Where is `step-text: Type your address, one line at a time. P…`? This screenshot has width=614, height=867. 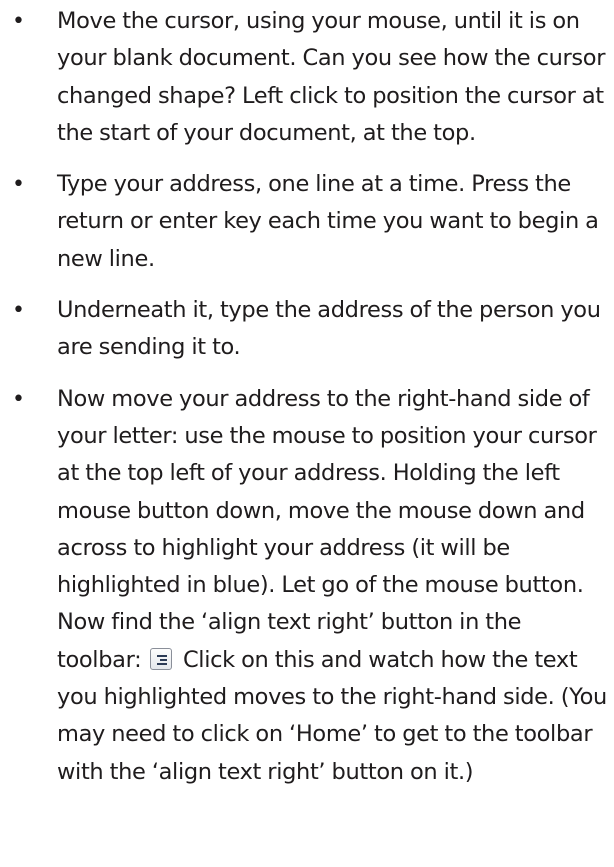 step-text: Type your address, one line at a time. P… is located at coordinates (328, 221).